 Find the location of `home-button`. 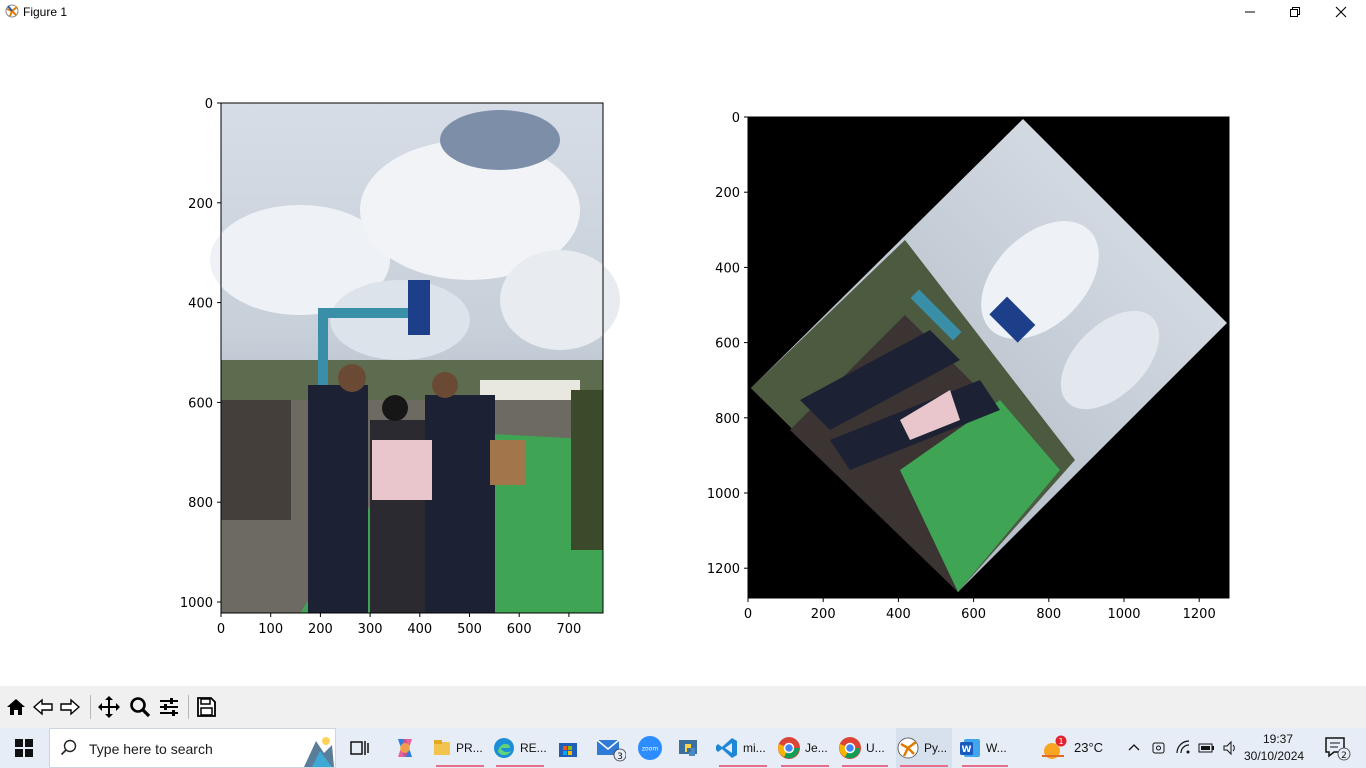

home-button is located at coordinates (16, 707).